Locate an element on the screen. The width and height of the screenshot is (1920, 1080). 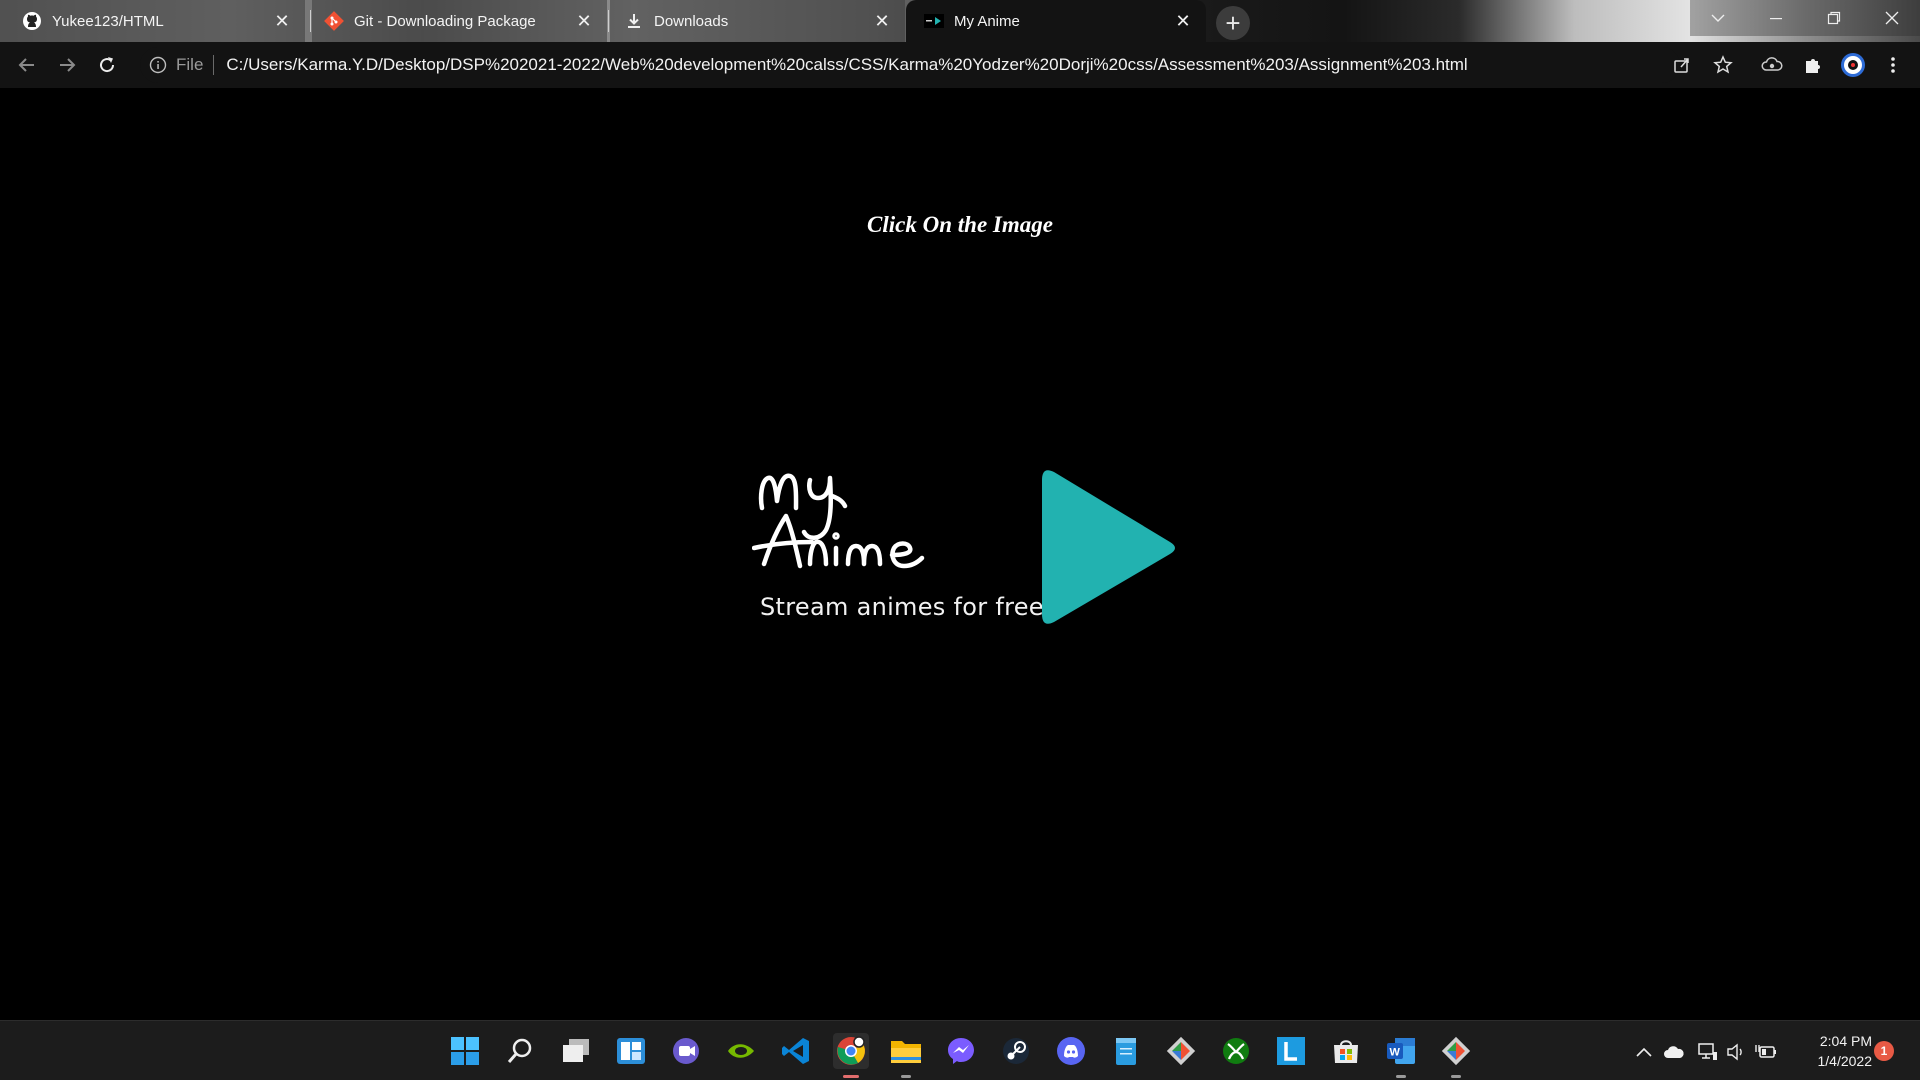
xbox-icon is located at coordinates (1236, 1051).